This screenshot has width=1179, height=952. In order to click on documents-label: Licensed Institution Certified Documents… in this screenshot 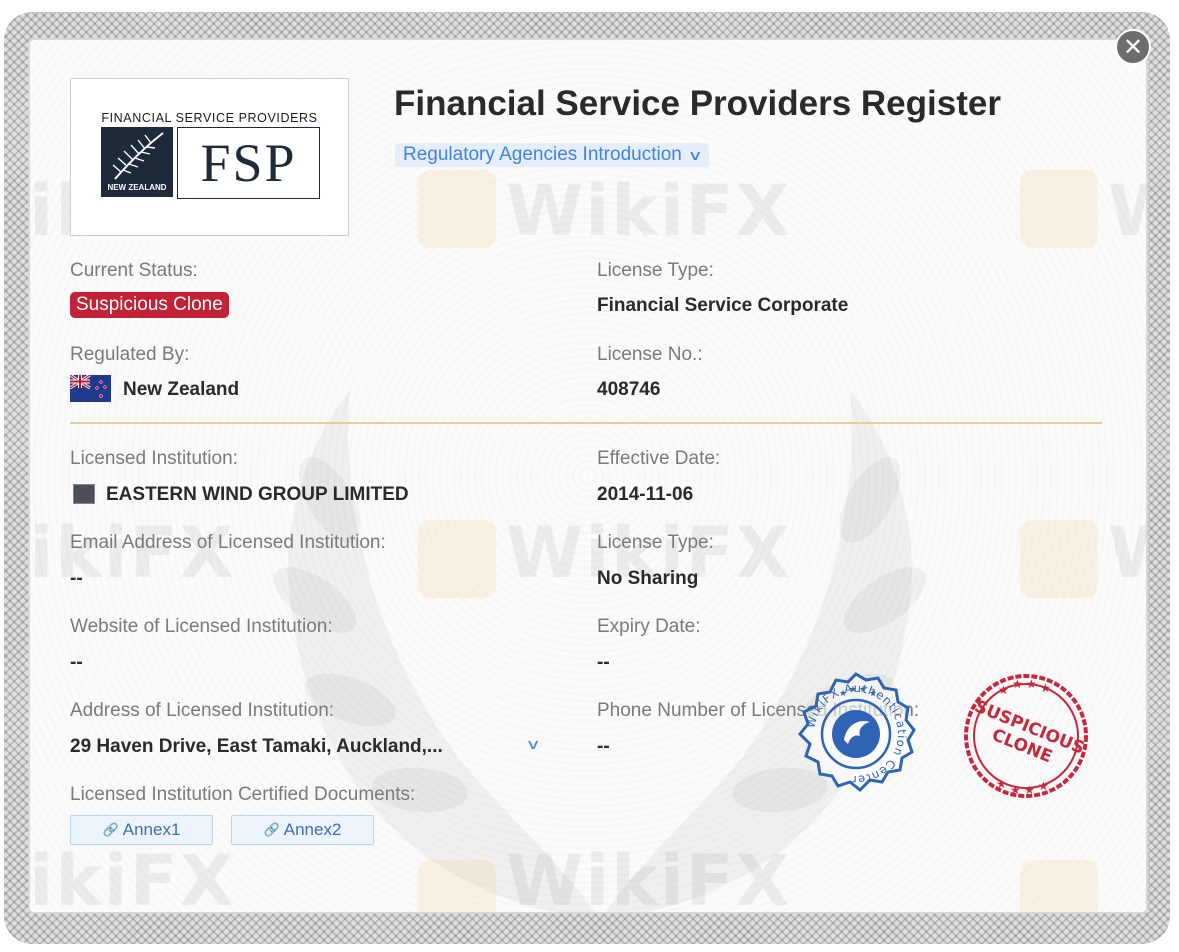, I will do `click(243, 794)`.